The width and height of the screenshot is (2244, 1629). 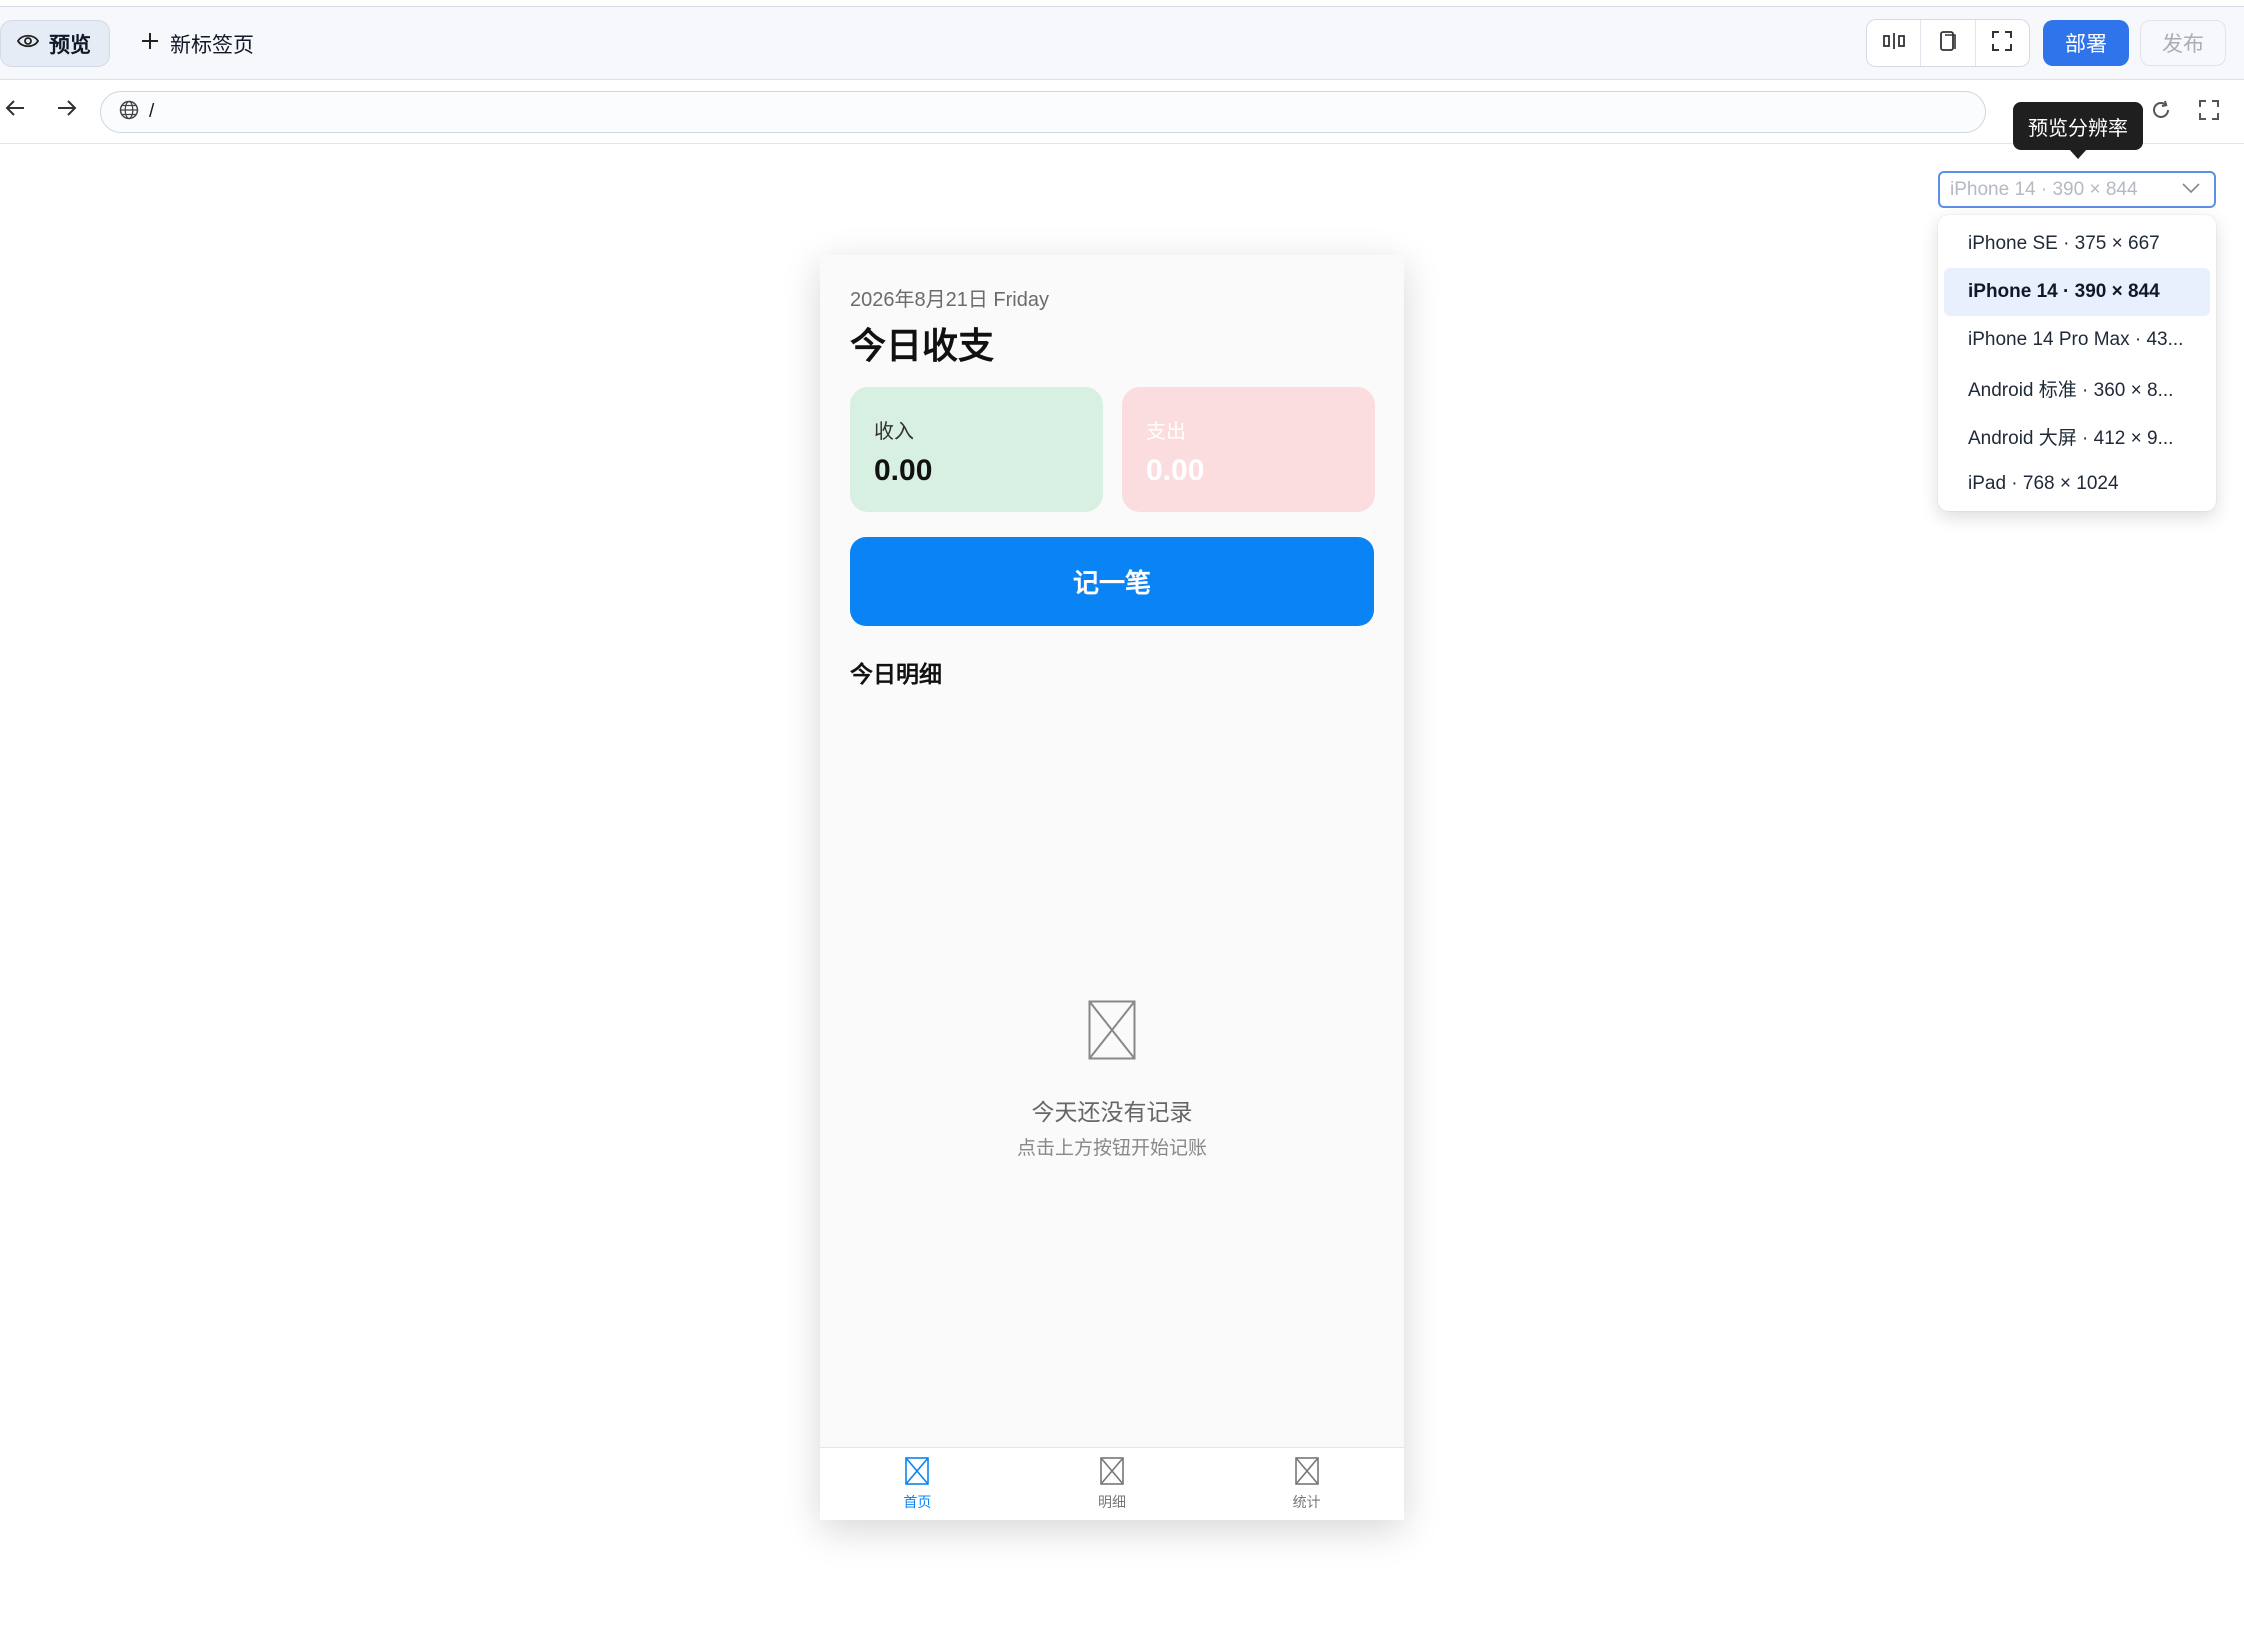 I want to click on tab-stats-label: 统计, so click(x=1306, y=1501).